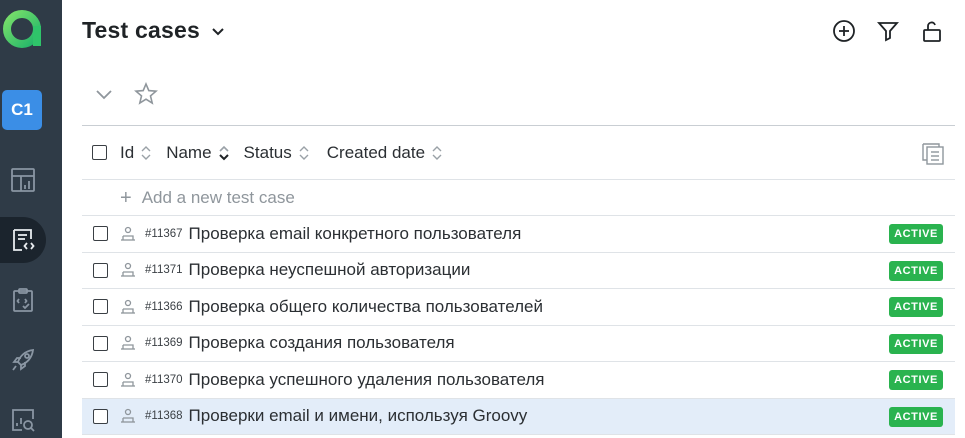 The width and height of the screenshot is (965, 438). I want to click on column-status-label: Status, so click(267, 152).